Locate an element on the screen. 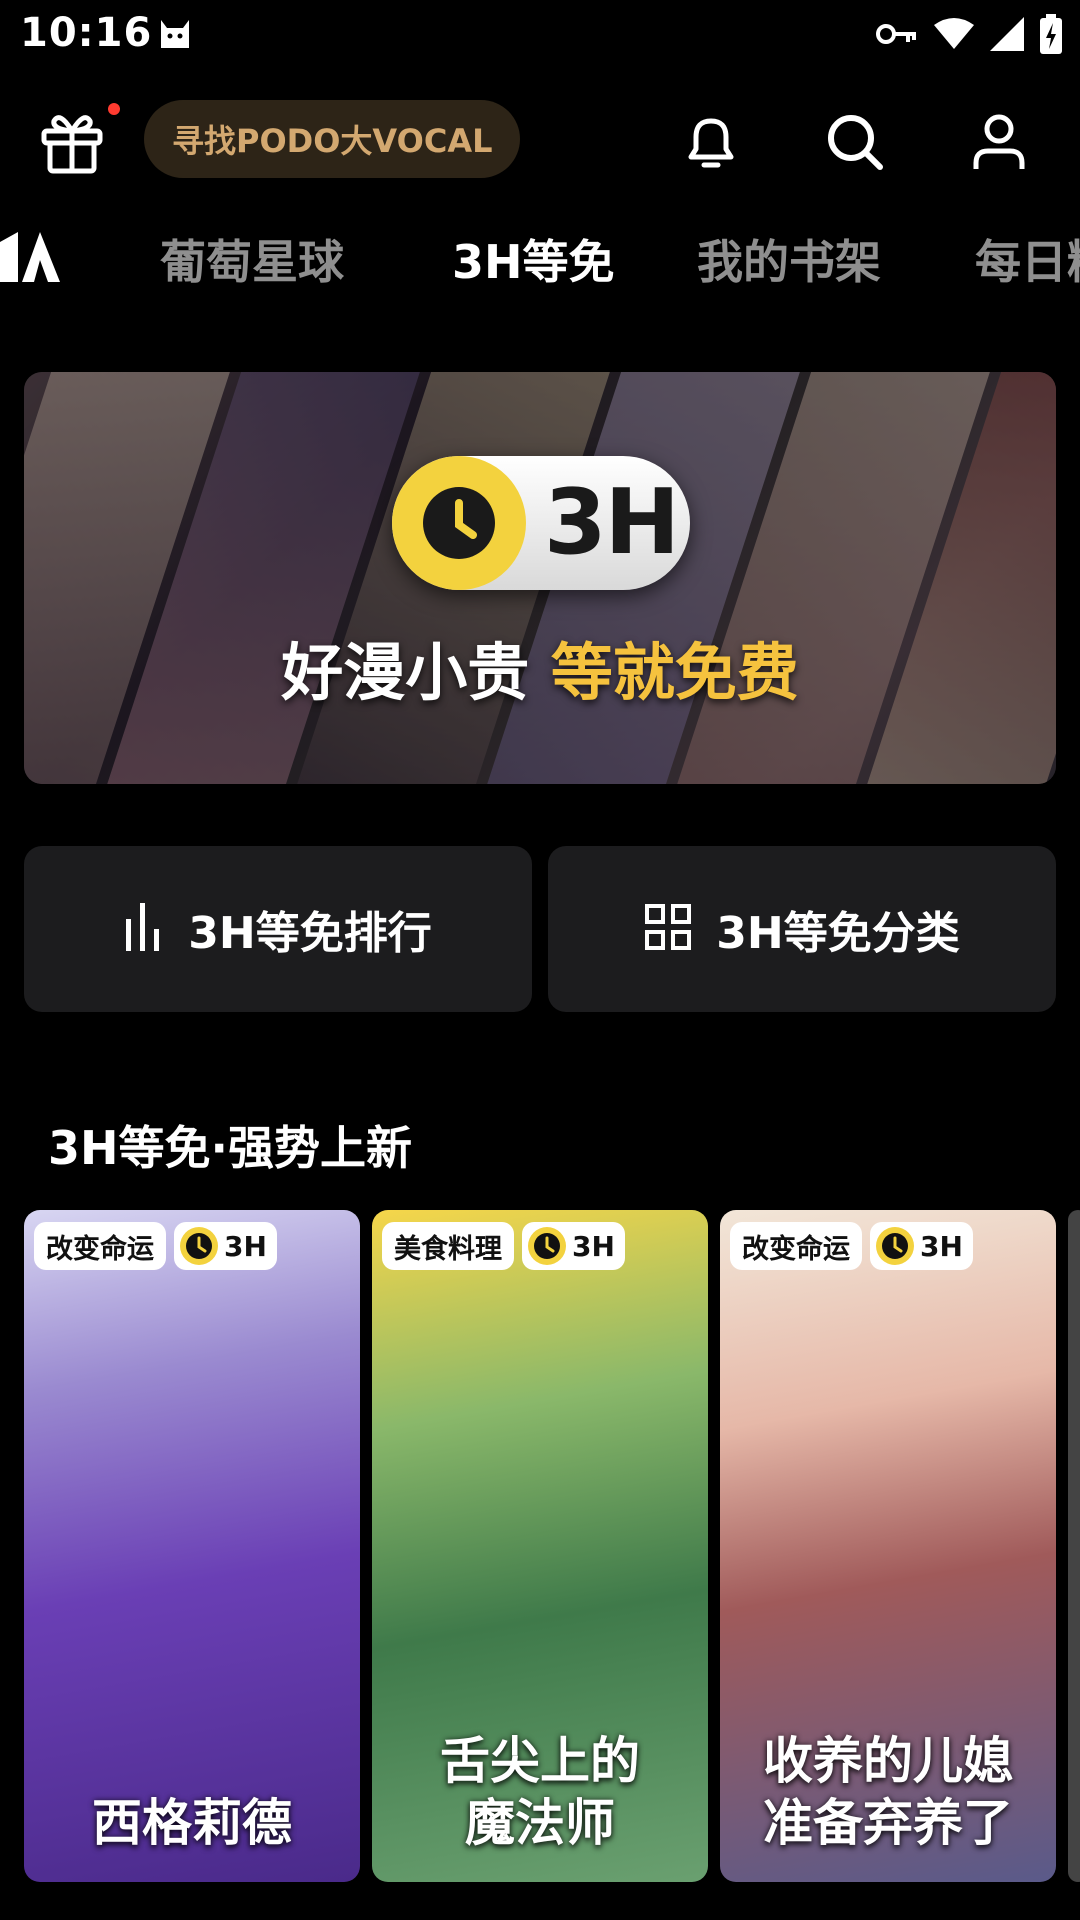 The image size is (1080, 1920). top-bar: 寻找PODO大VOCAL is located at coordinates (540, 140).